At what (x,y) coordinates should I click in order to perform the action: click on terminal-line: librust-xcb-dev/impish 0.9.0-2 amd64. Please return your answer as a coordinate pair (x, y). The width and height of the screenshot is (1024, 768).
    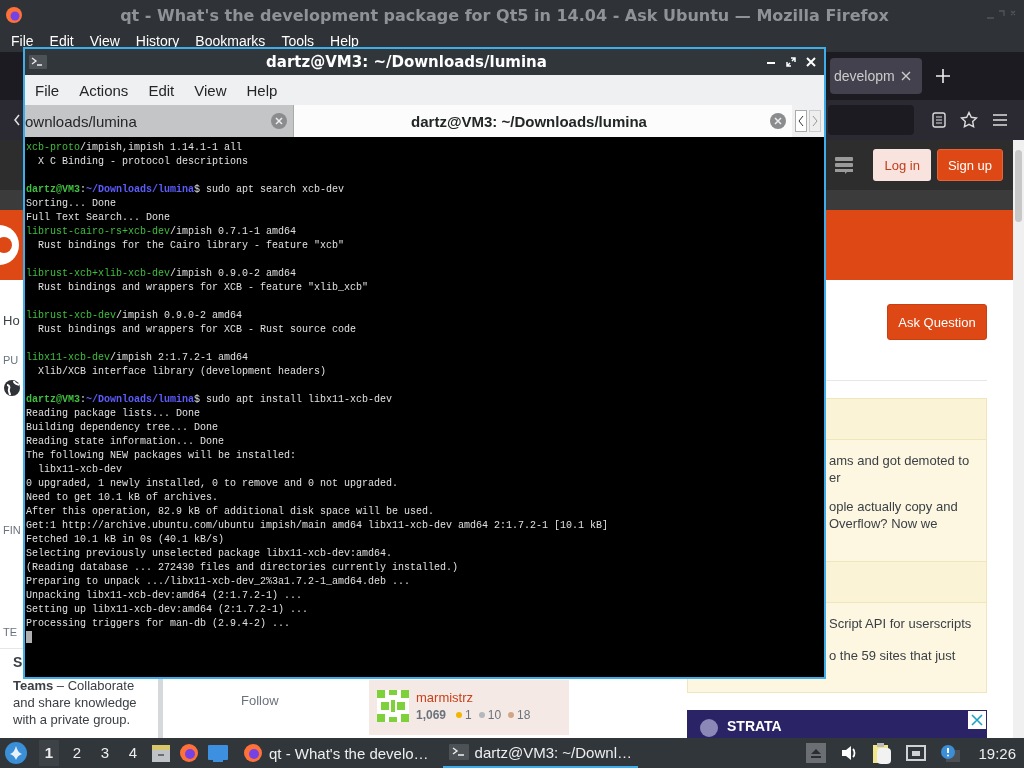
    Looking at the image, I should click on (134, 316).